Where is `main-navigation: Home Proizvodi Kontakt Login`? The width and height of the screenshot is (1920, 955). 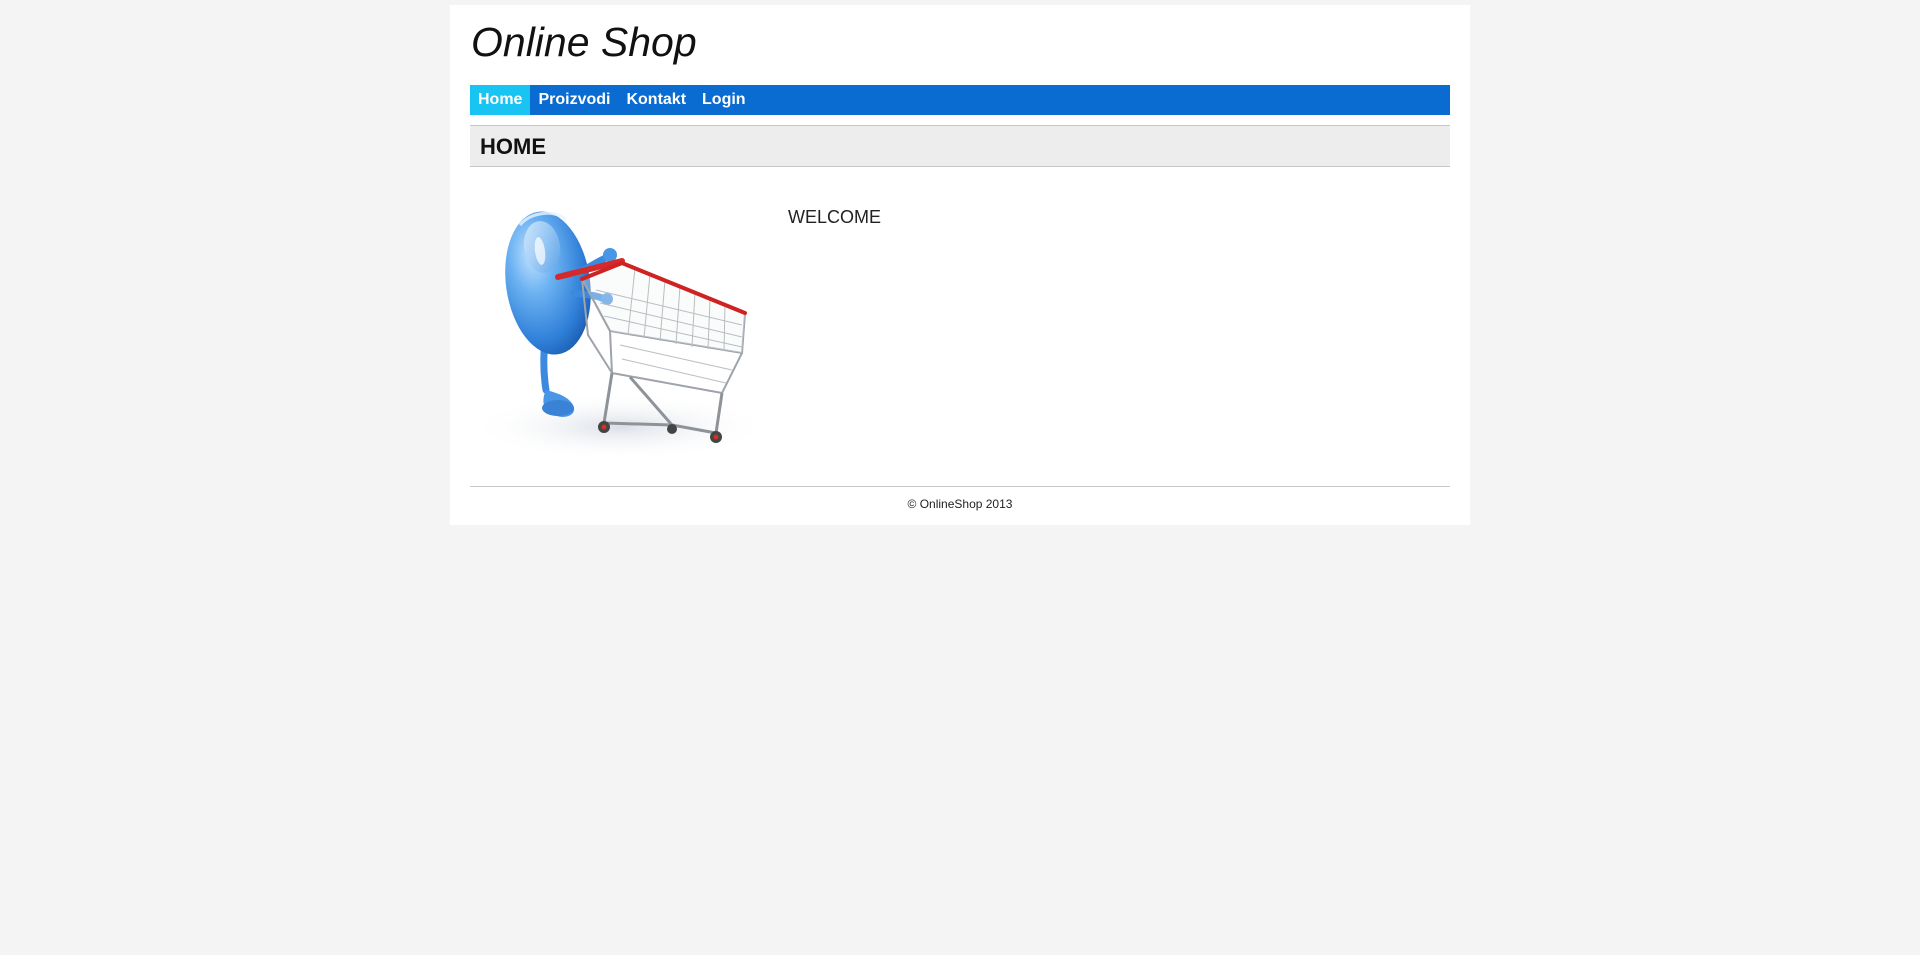 main-navigation: Home Proizvodi Kontakt Login is located at coordinates (960, 100).